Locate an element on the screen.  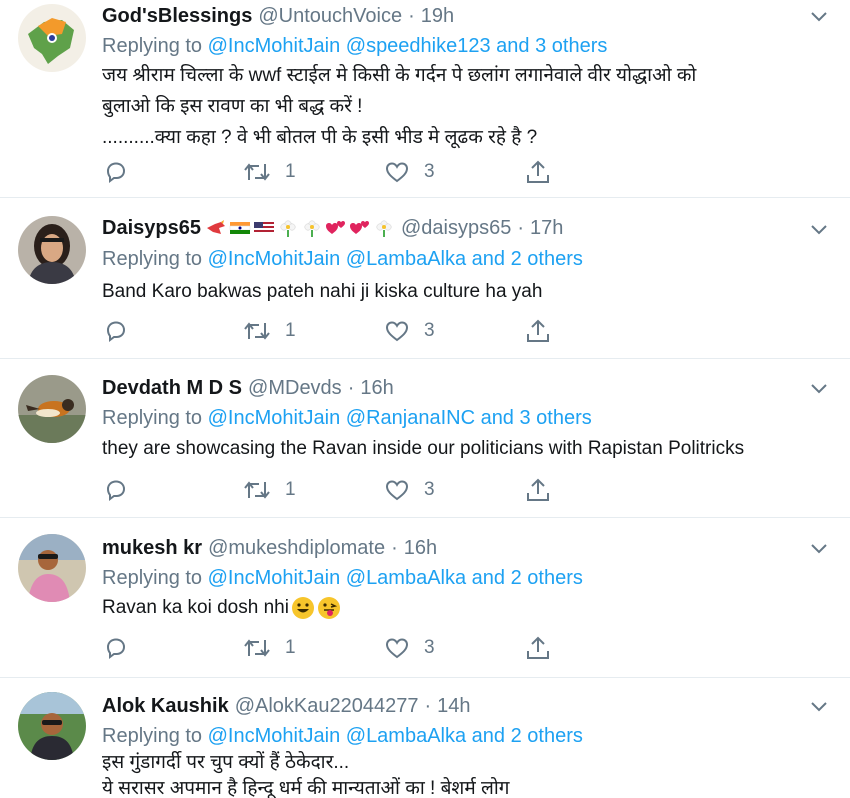
display-name: Daisyps65 is located at coordinates (151, 228).